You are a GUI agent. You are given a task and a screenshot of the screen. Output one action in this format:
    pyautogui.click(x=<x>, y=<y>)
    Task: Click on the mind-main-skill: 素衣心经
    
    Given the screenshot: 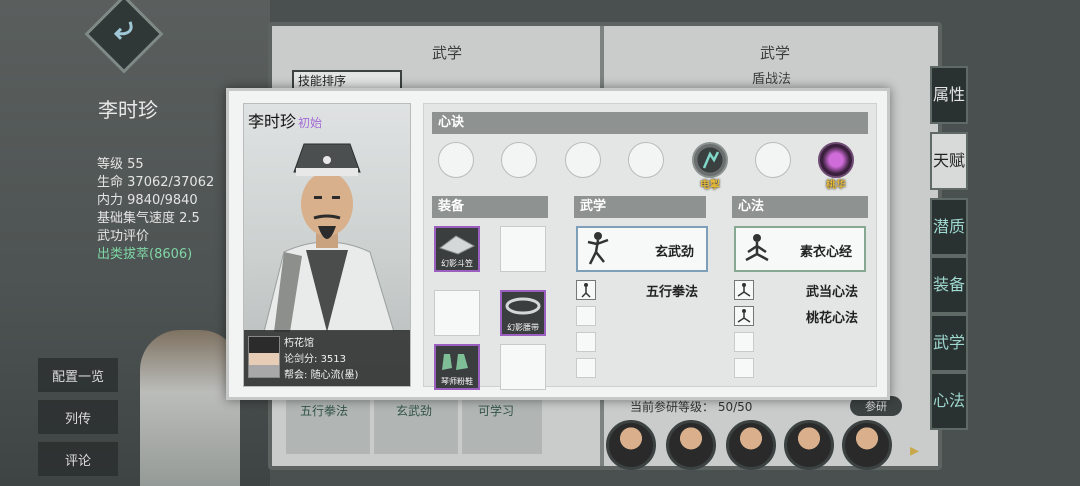 What is the action you would take?
    pyautogui.click(x=800, y=249)
    